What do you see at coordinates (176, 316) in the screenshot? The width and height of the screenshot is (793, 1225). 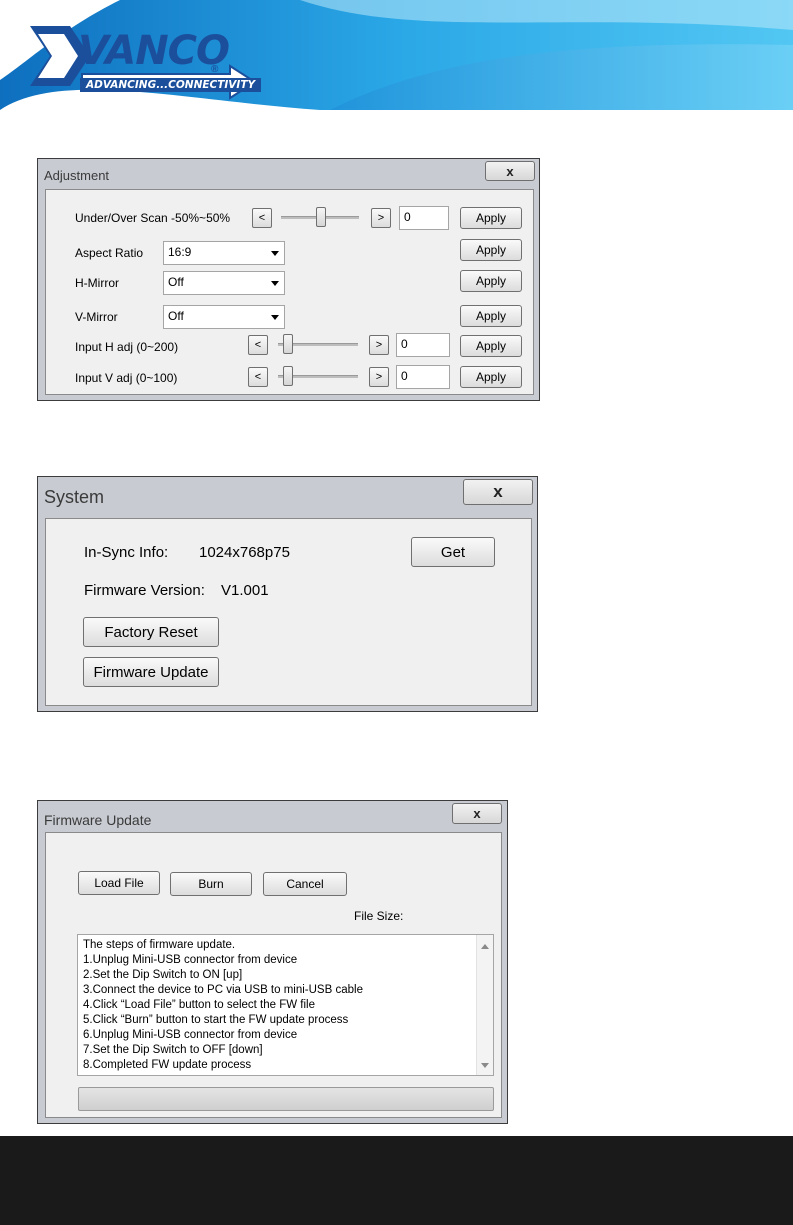 I see `v-mirror-value: Off` at bounding box center [176, 316].